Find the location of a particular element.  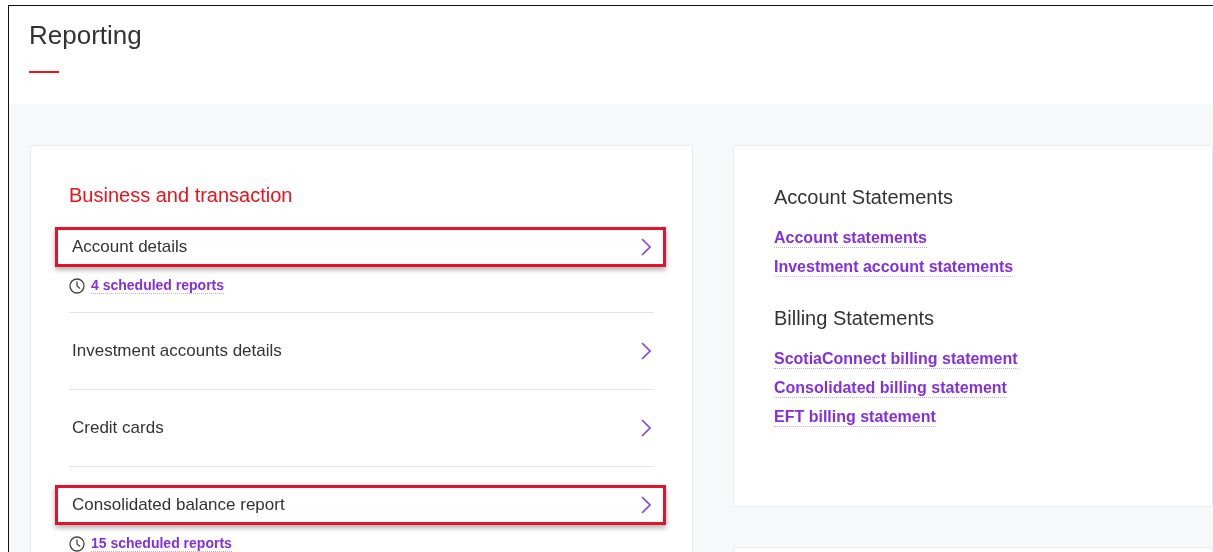

statement-link: Investment account statements is located at coordinates (894, 267).